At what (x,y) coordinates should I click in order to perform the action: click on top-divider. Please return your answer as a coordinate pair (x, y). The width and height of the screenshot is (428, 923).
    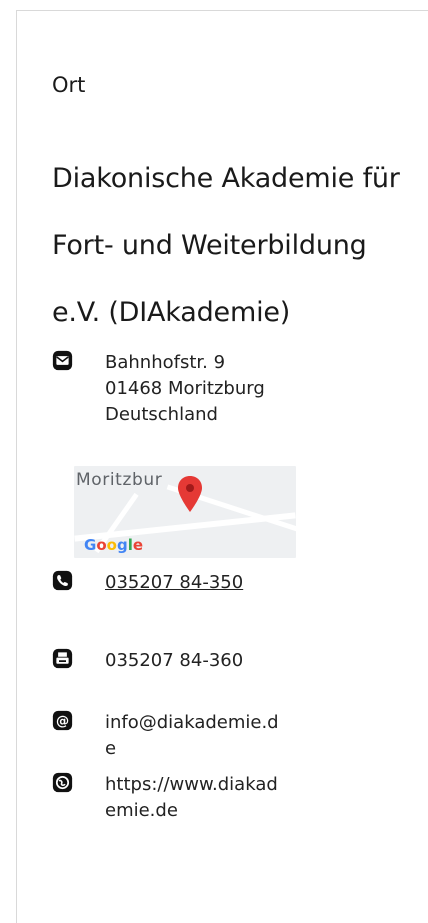
    Looking at the image, I should click on (222, 10).